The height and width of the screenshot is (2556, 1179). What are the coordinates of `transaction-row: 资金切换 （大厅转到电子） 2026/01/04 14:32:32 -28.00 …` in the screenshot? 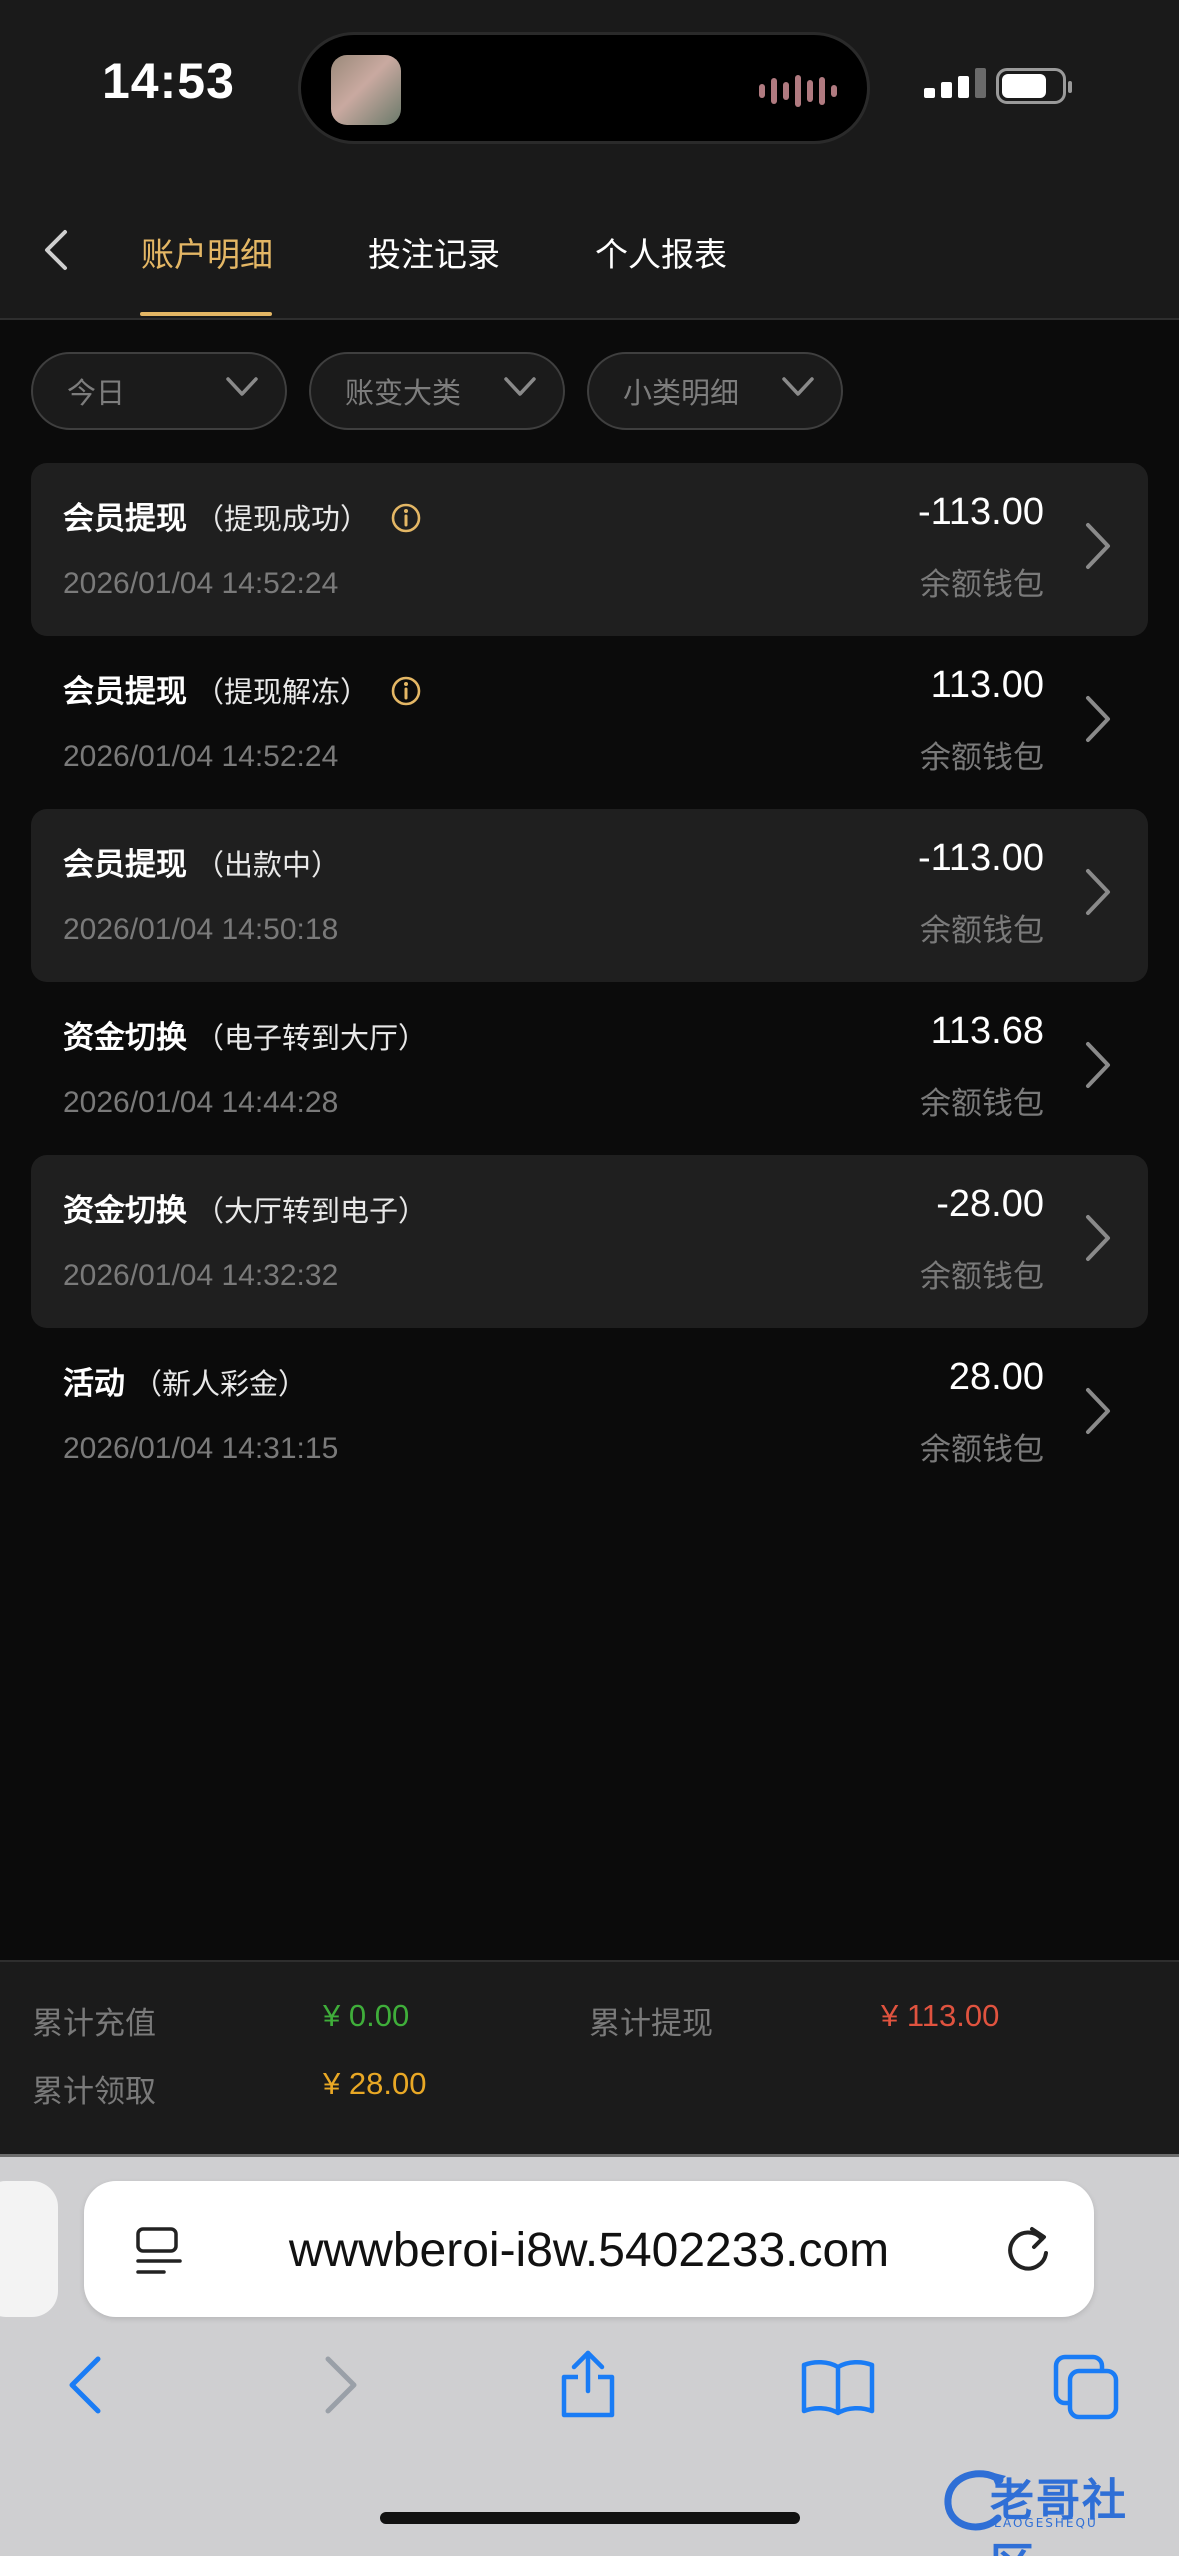 It's located at (589, 1241).